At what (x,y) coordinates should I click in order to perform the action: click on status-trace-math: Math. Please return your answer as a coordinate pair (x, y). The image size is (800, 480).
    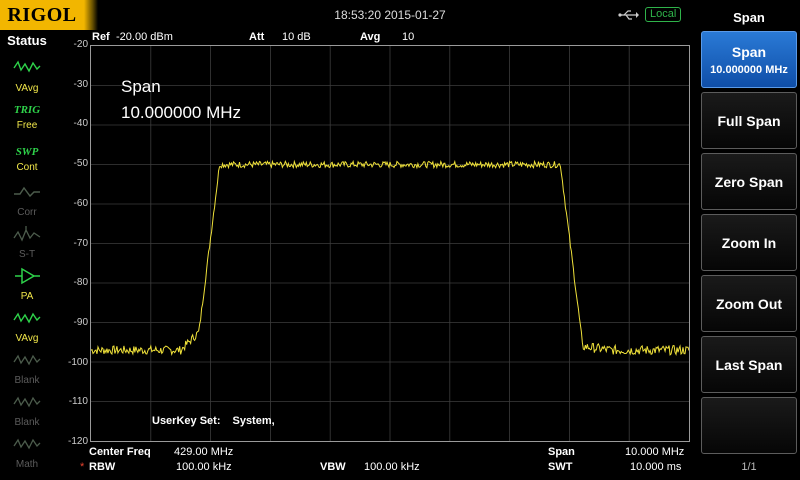
    Looking at the image, I should click on (27, 452).